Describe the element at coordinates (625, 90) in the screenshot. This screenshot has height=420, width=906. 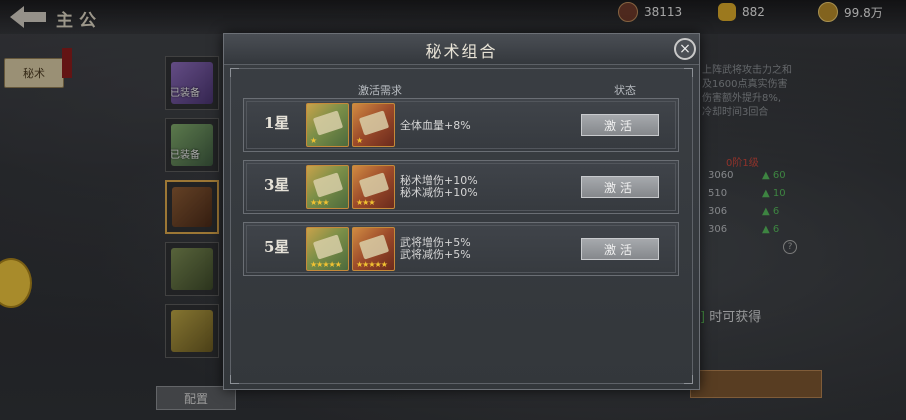
I see `column-header-status: 状态` at that location.